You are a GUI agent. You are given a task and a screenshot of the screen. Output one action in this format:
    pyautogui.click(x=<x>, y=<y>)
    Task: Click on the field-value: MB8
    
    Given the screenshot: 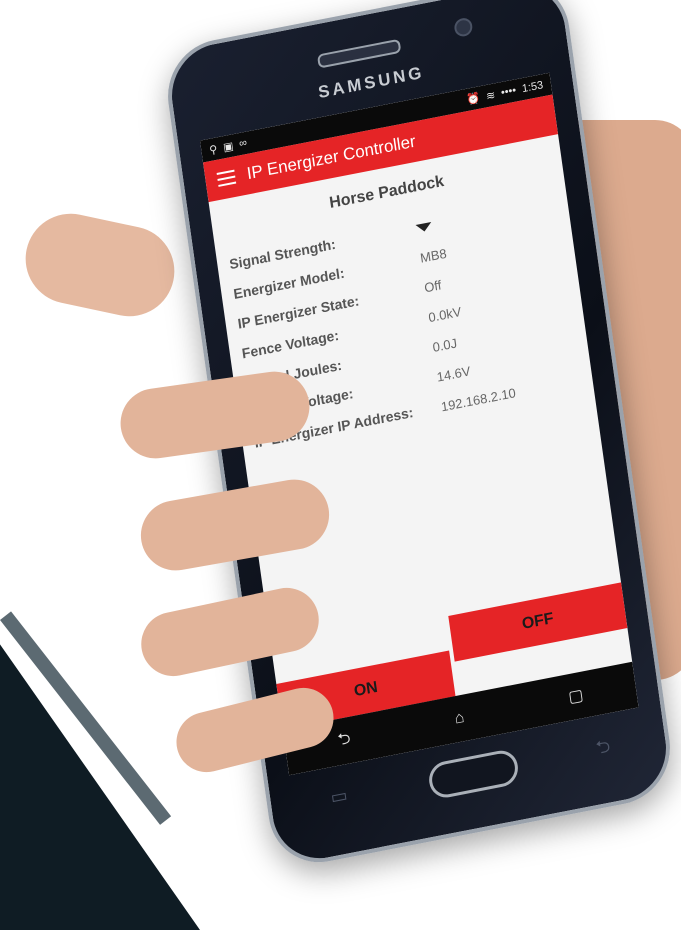 What is the action you would take?
    pyautogui.click(x=433, y=255)
    